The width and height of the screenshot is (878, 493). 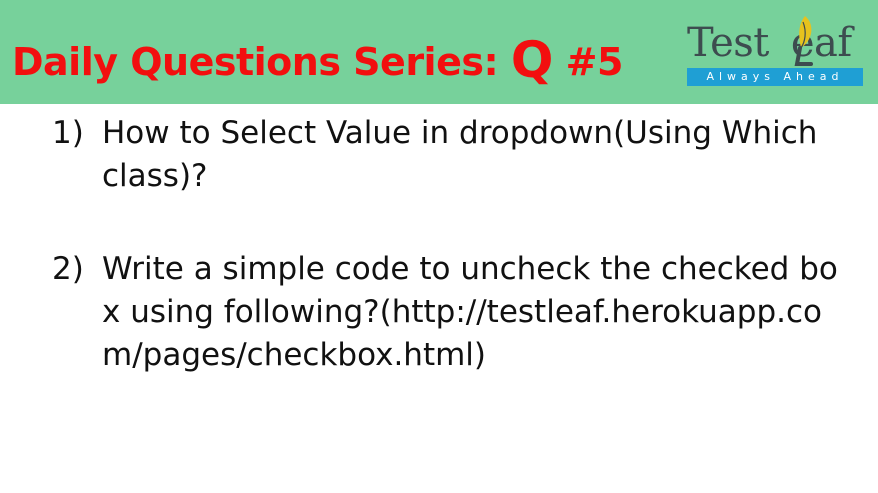 I want to click on testleaf-logo: Test eaf Always Ahead, so click(x=775, y=48).